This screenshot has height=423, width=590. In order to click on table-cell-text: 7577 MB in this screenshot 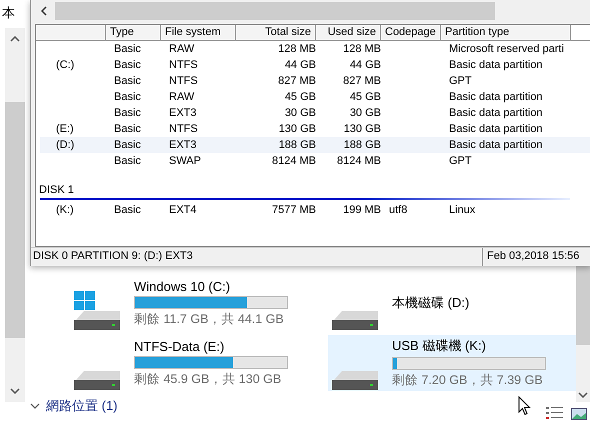, I will do `click(293, 210)`.